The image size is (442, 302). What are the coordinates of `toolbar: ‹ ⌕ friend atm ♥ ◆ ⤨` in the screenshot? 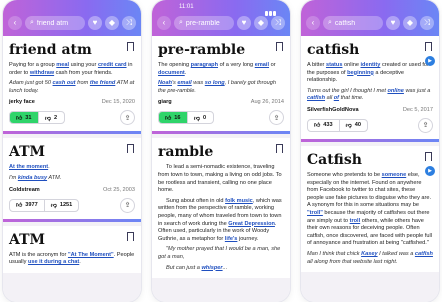 It's located at (72, 23).